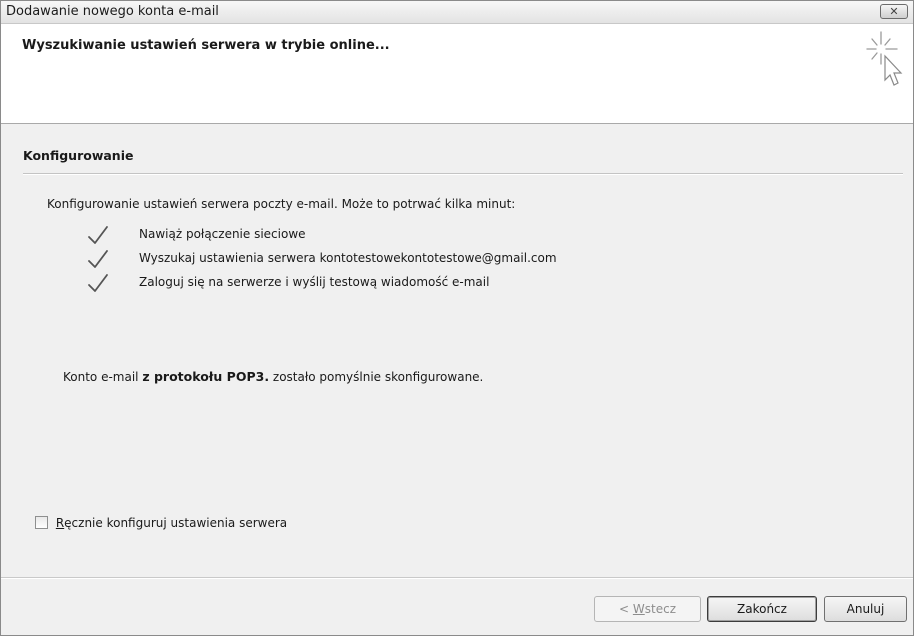 This screenshot has height=636, width=914. Describe the element at coordinates (457, 12) in the screenshot. I see `title-bar: Dodawanie nowego konta e-mail ✕` at that location.